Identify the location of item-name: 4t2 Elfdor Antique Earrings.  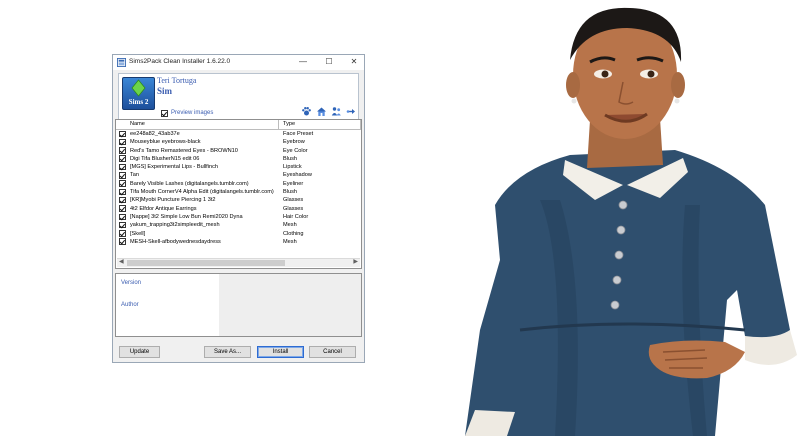
(163, 208).